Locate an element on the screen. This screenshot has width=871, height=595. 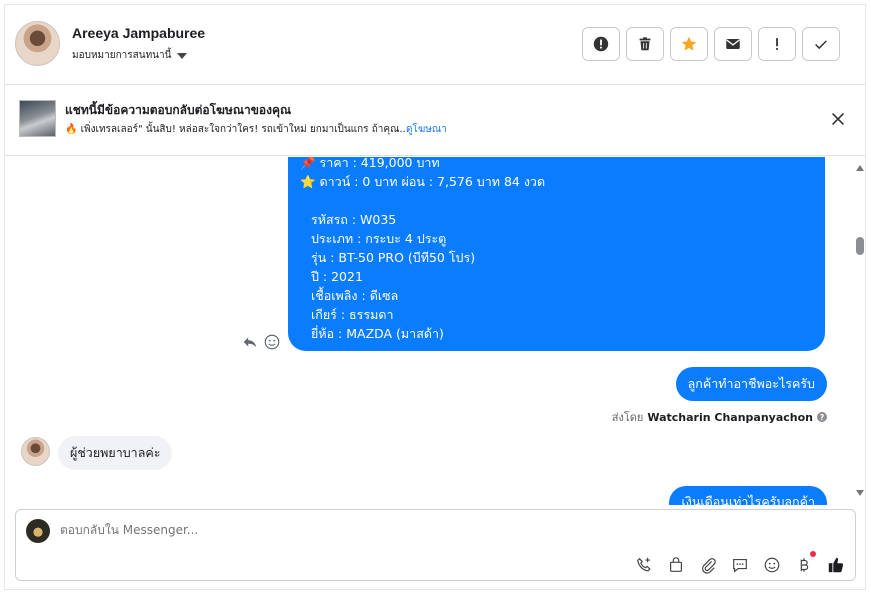
shopping-bag-icon is located at coordinates (676, 564).